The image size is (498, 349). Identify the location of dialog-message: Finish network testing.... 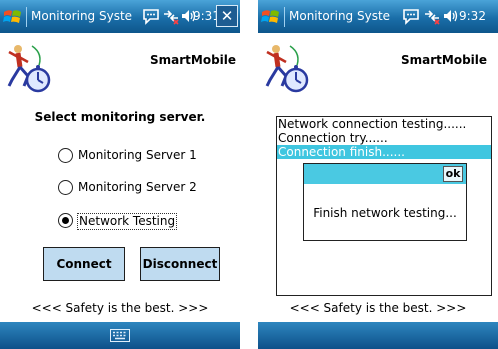
(385, 213).